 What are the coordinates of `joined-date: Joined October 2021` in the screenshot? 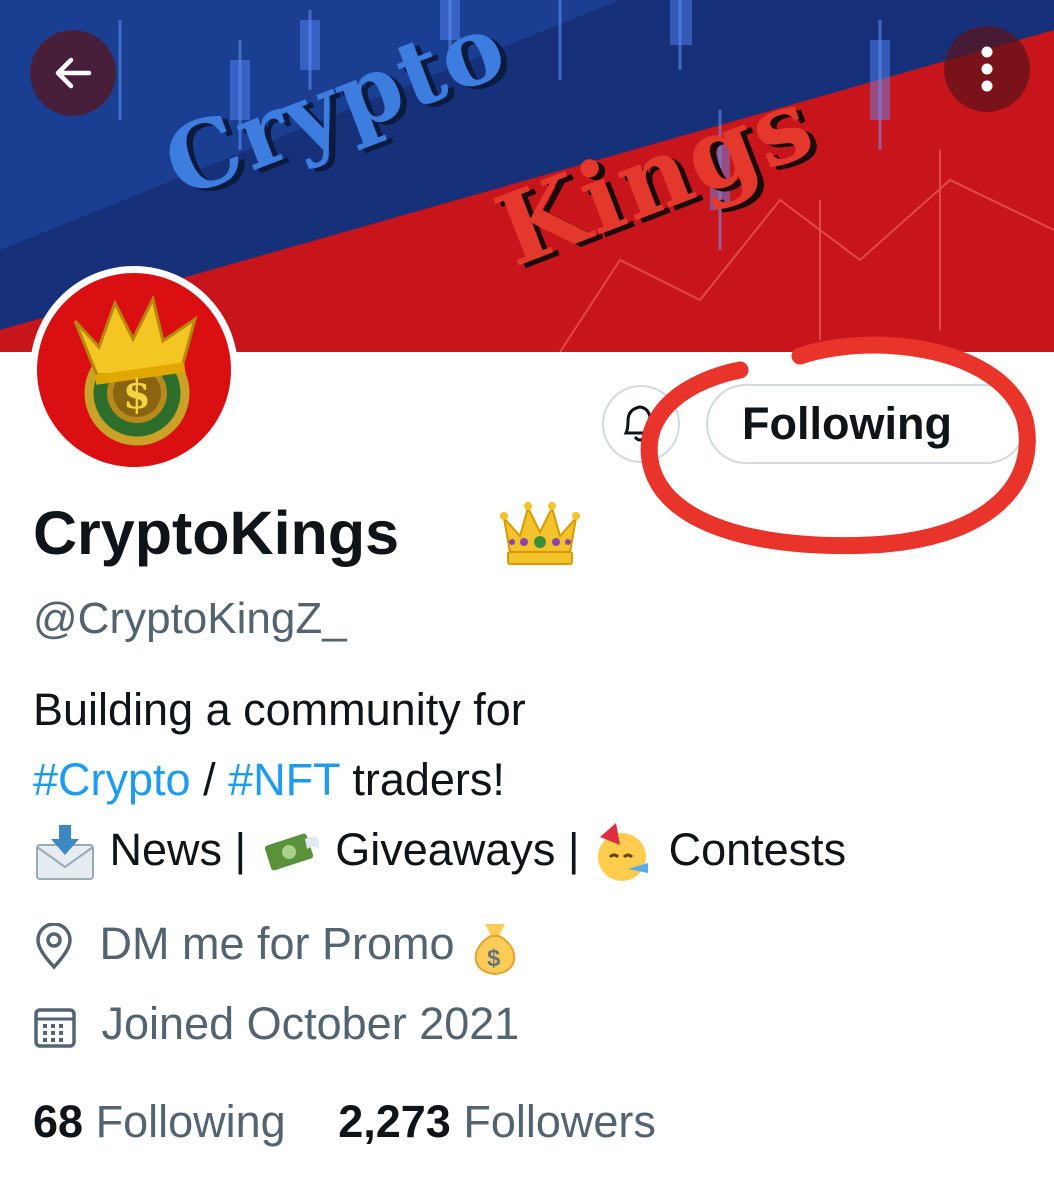 It's located at (310, 1023).